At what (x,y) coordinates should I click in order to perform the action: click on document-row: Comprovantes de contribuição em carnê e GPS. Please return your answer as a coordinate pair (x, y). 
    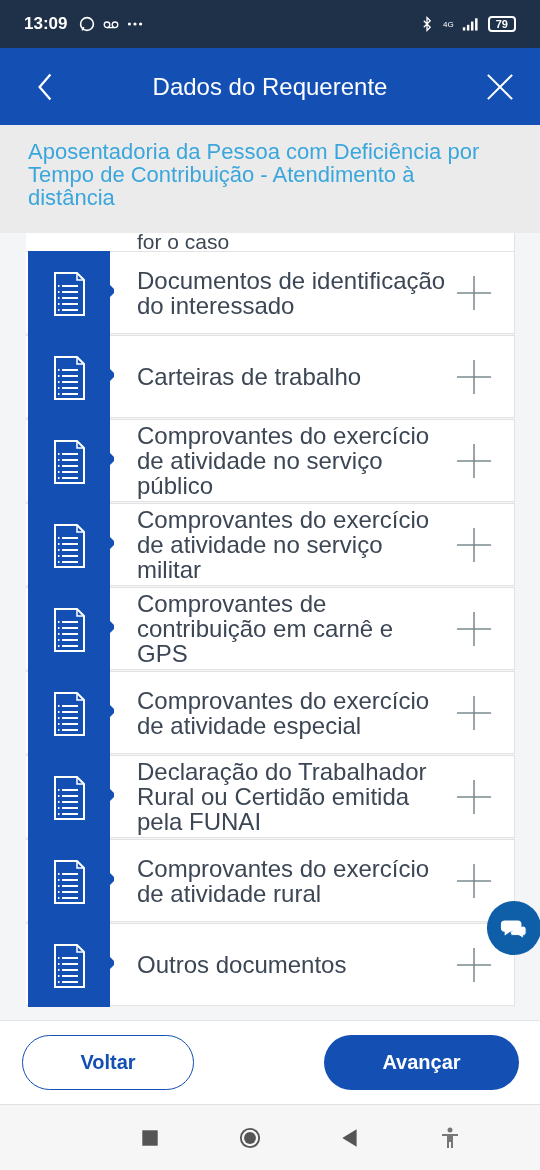
    Looking at the image, I should click on (270, 628).